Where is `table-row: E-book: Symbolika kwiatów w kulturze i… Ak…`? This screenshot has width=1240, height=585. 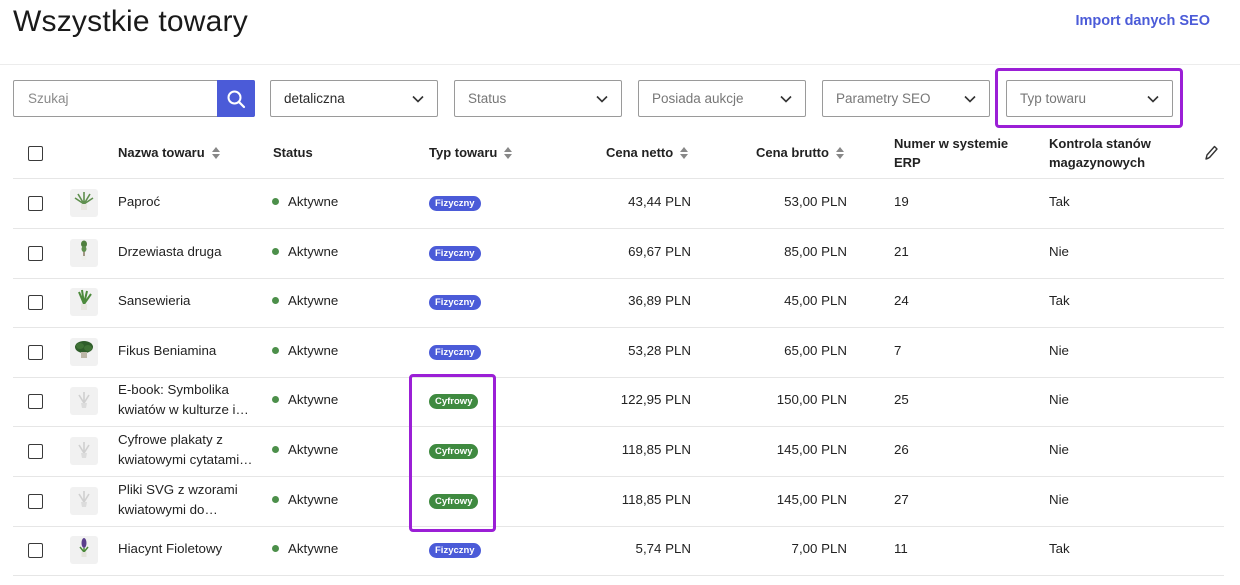 table-row: E-book: Symbolika kwiatów w kulturze i… Ak… is located at coordinates (618, 402).